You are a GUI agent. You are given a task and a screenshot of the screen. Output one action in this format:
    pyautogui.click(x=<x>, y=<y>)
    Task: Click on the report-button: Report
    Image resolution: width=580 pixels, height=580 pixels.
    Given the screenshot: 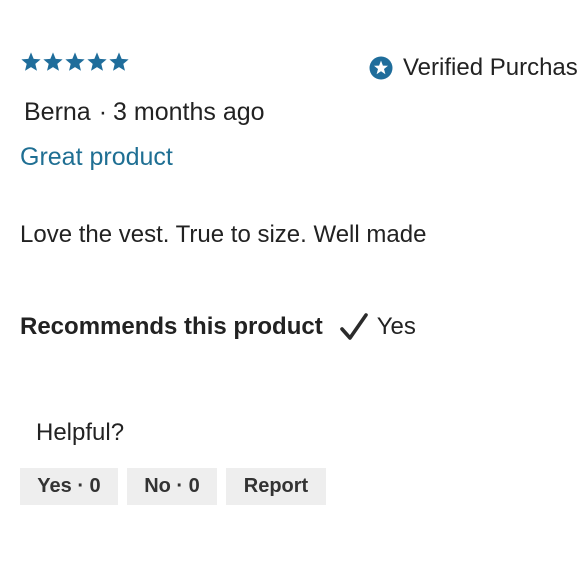 What is the action you would take?
    pyautogui.click(x=276, y=486)
    